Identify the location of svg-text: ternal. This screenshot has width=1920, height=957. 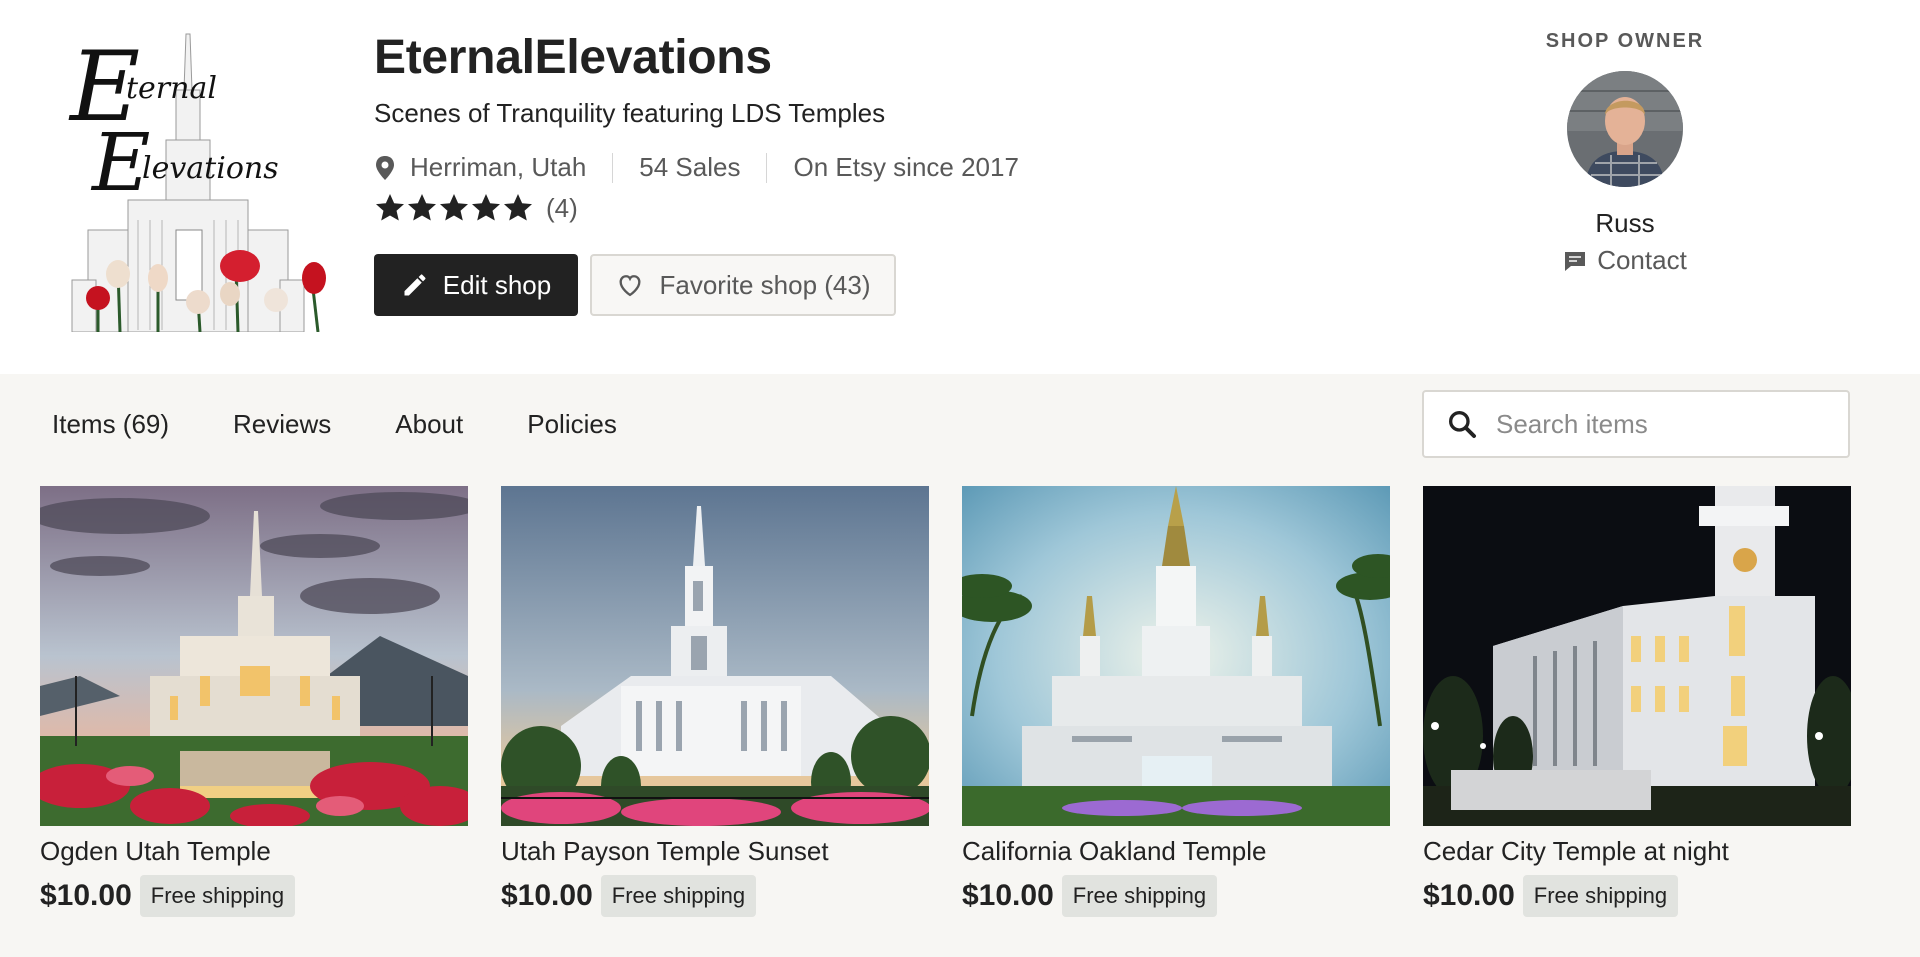
(171, 88).